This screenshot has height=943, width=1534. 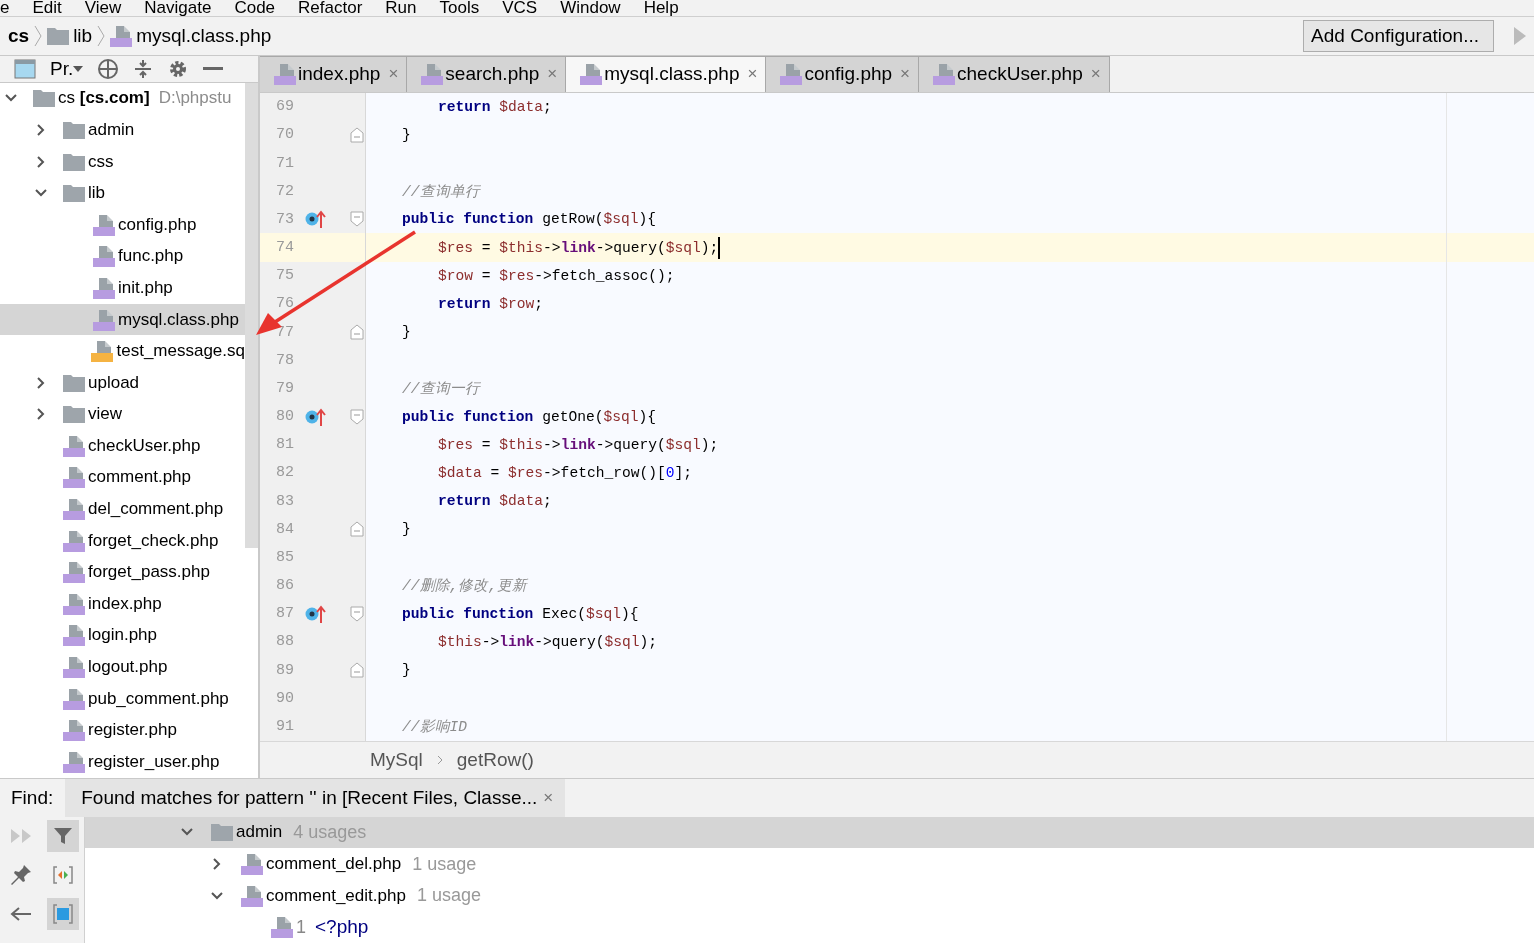 What do you see at coordinates (178, 319) in the screenshot?
I see `item-label: mysql.class.php` at bounding box center [178, 319].